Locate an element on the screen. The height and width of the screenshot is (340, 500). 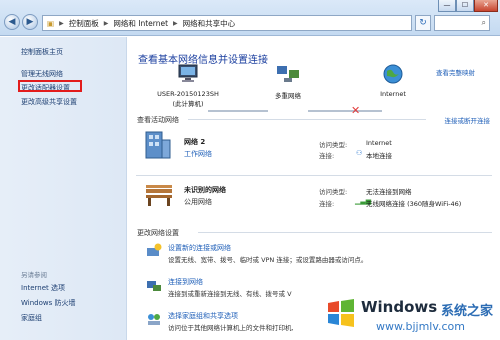
public-network-icon is located at coordinates (159, 195).